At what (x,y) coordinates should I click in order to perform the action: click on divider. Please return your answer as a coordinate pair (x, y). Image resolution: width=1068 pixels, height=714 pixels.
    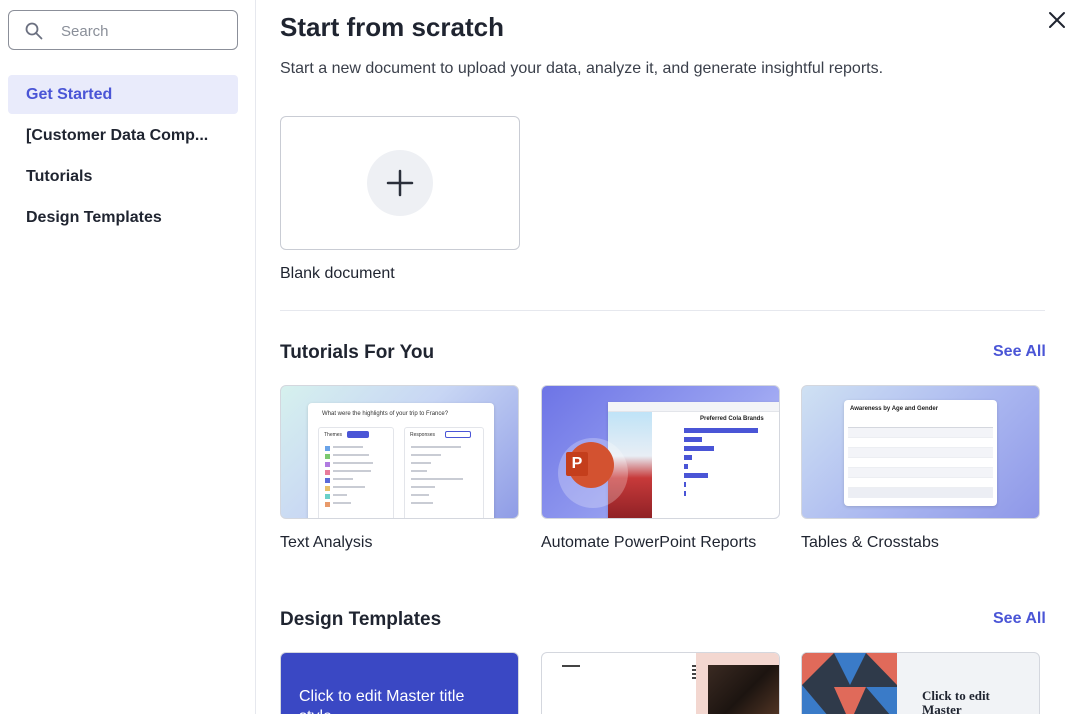
    Looking at the image, I should click on (662, 310).